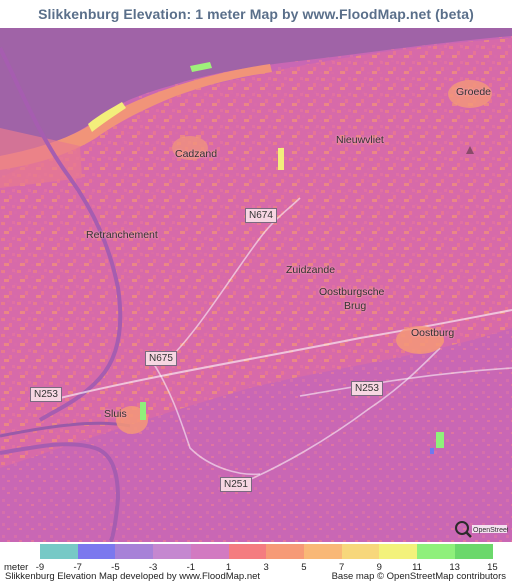  I want to click on high-patch, so click(281, 159).